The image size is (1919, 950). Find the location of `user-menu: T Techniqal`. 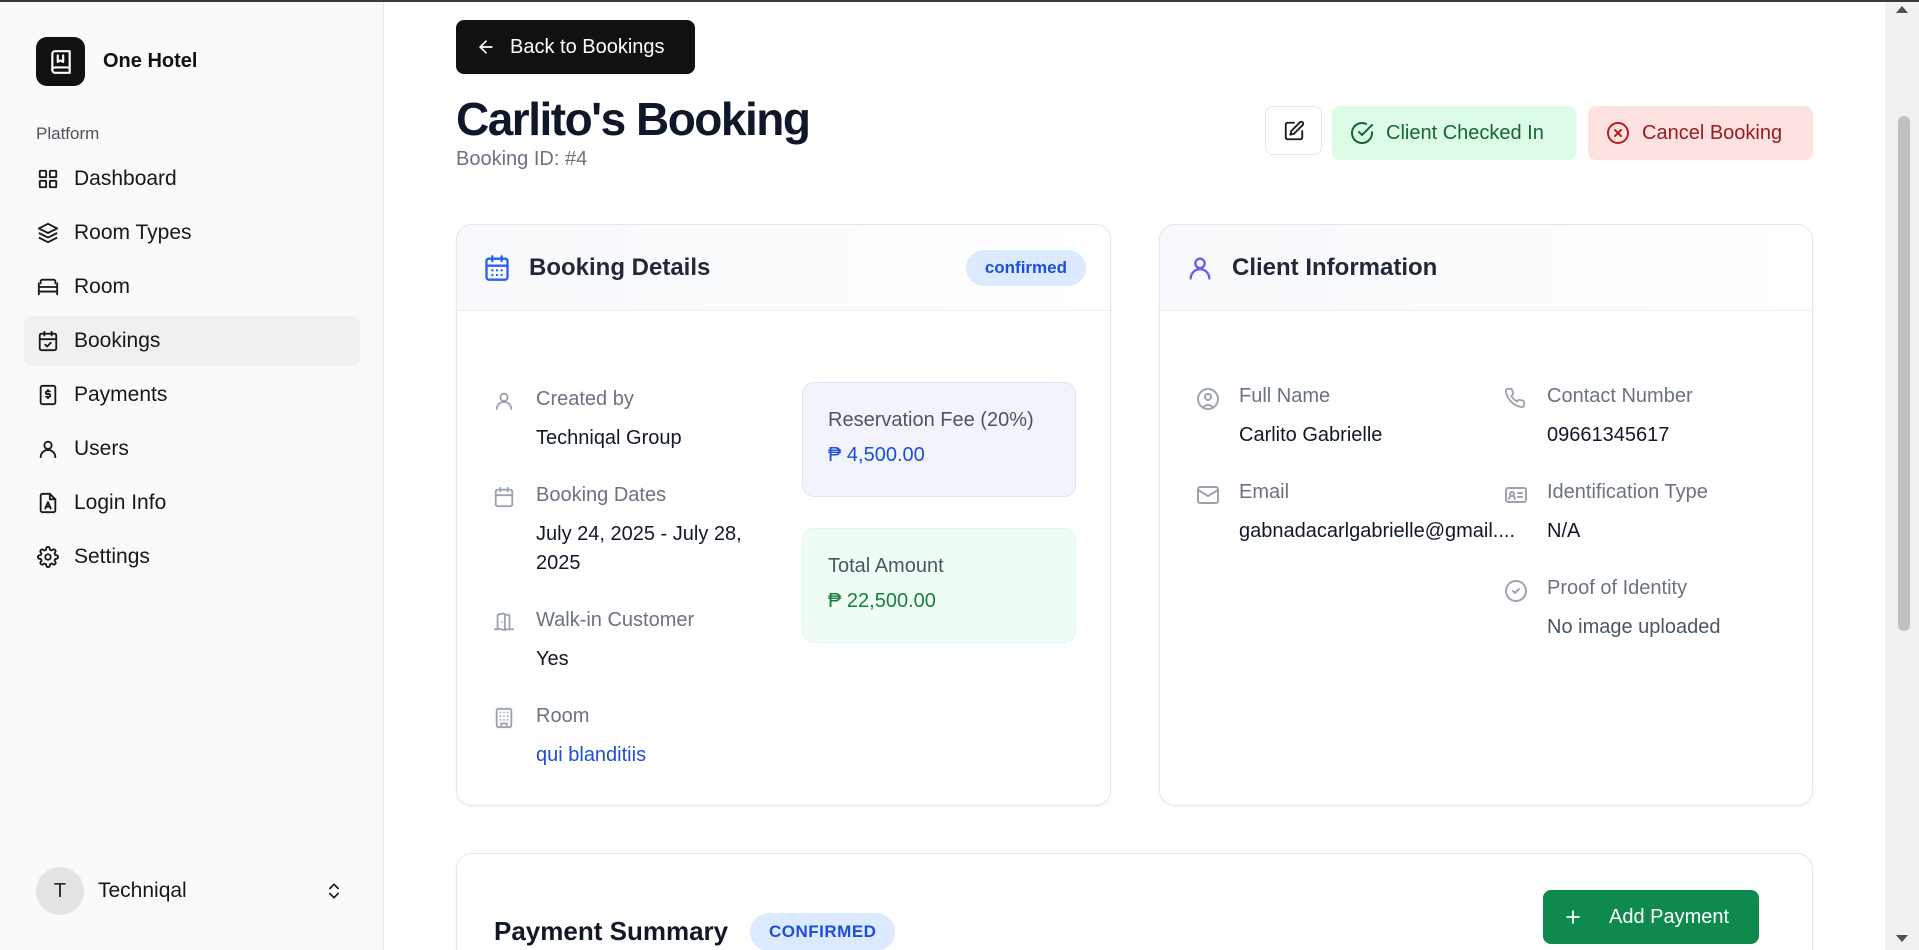

user-menu: T Techniqal is located at coordinates (196, 891).